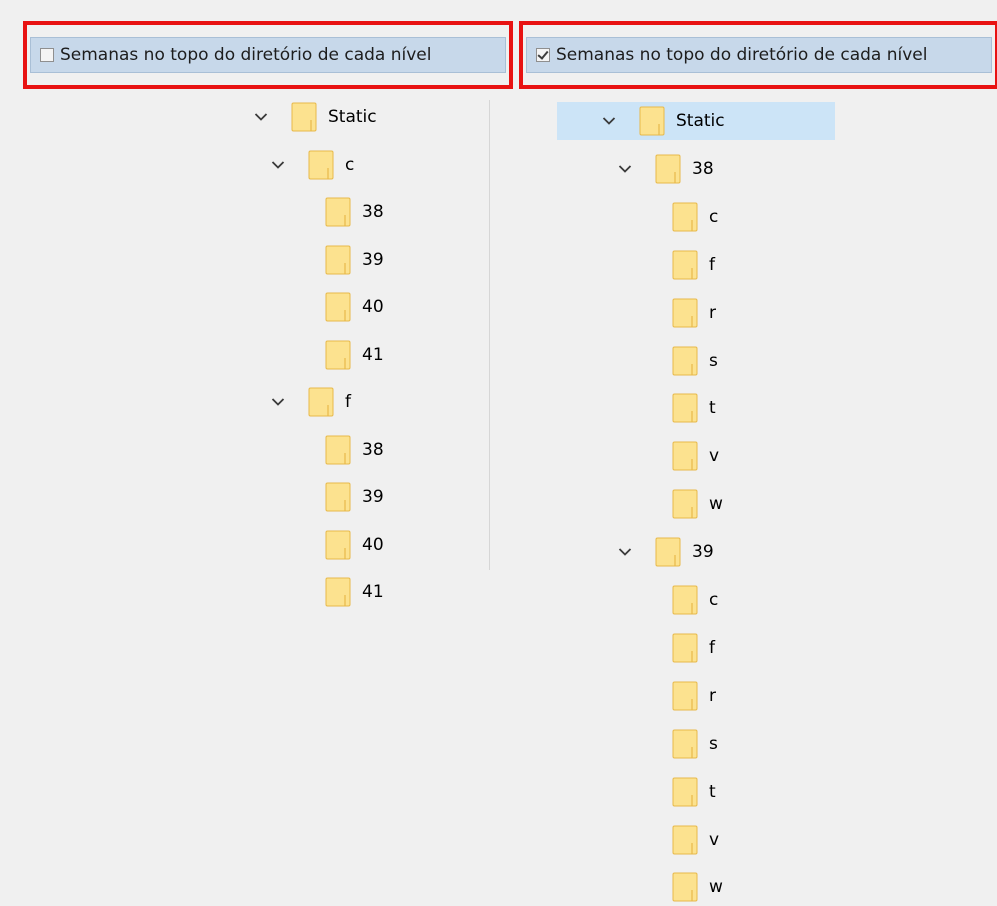  What do you see at coordinates (47, 55) in the screenshot?
I see `checkbox-unchecked` at bounding box center [47, 55].